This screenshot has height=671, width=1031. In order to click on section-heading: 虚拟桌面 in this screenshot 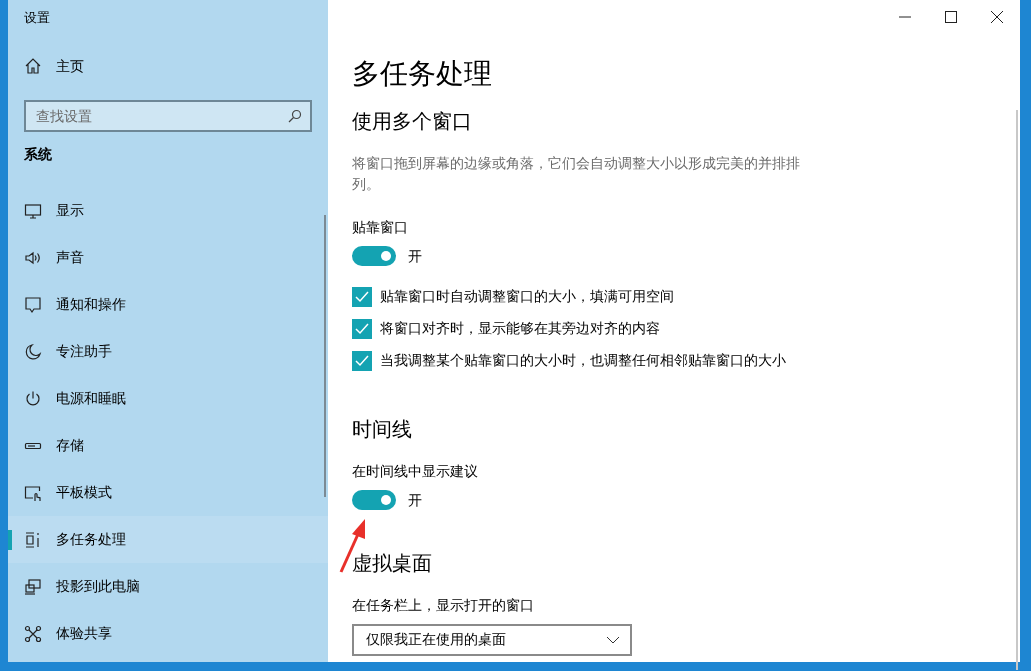, I will do `click(392, 562)`.